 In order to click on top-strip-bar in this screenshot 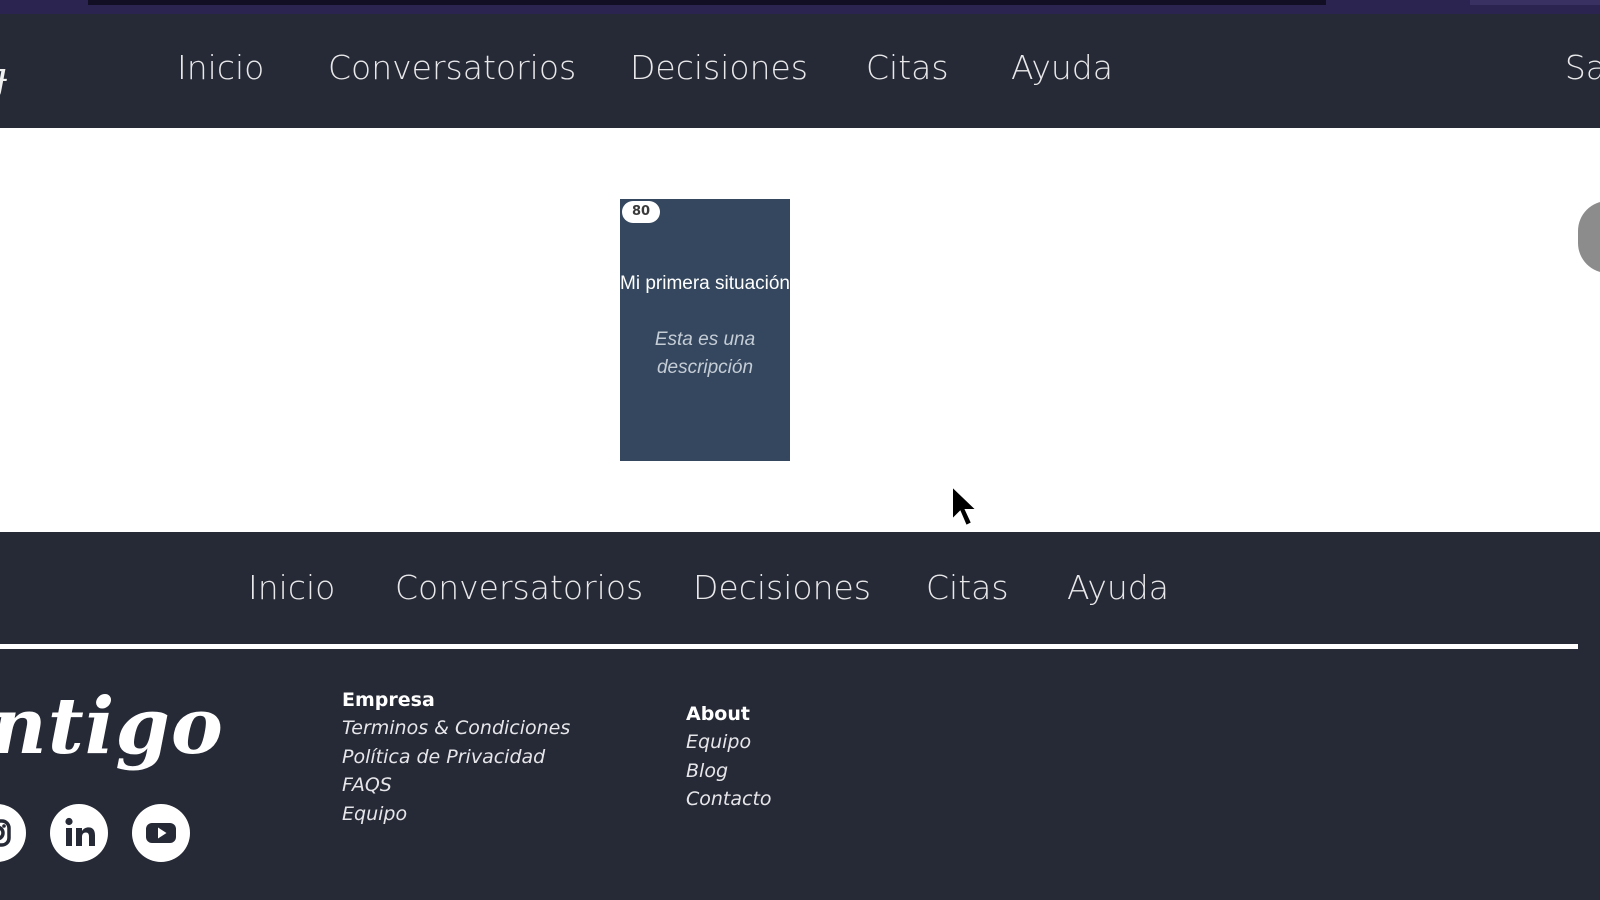, I will do `click(707, 2)`.